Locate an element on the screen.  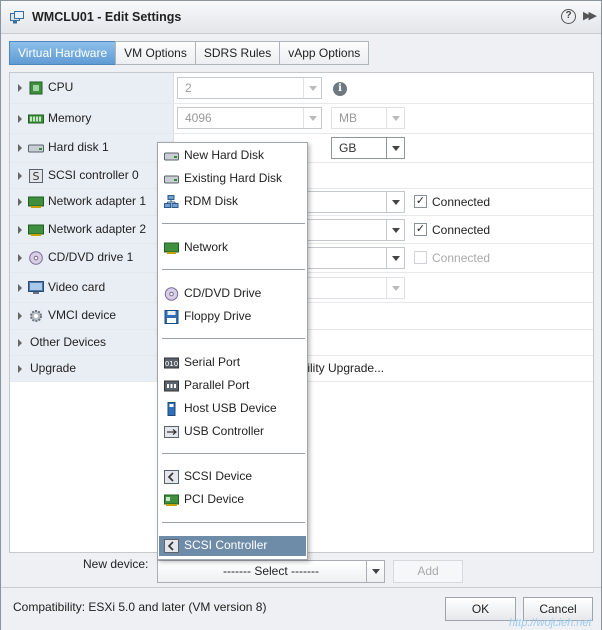
network-adapter-1-label: Network adapter 1 is located at coordinates (97, 201).